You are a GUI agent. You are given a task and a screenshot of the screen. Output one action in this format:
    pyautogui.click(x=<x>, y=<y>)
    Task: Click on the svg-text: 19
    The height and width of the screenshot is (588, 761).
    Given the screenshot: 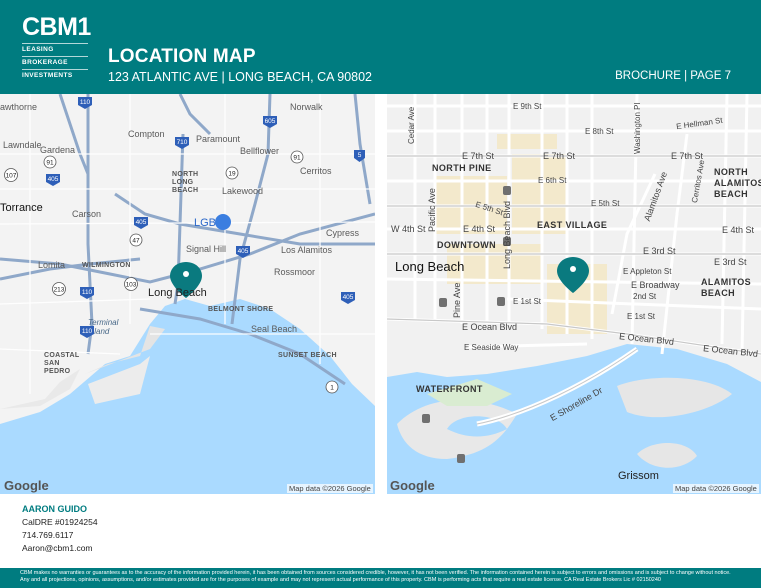 What is the action you would take?
    pyautogui.click(x=232, y=174)
    